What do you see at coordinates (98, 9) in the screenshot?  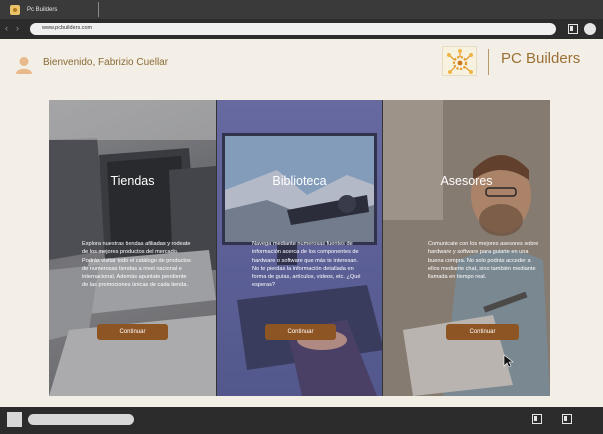 I see `tab-separator` at bounding box center [98, 9].